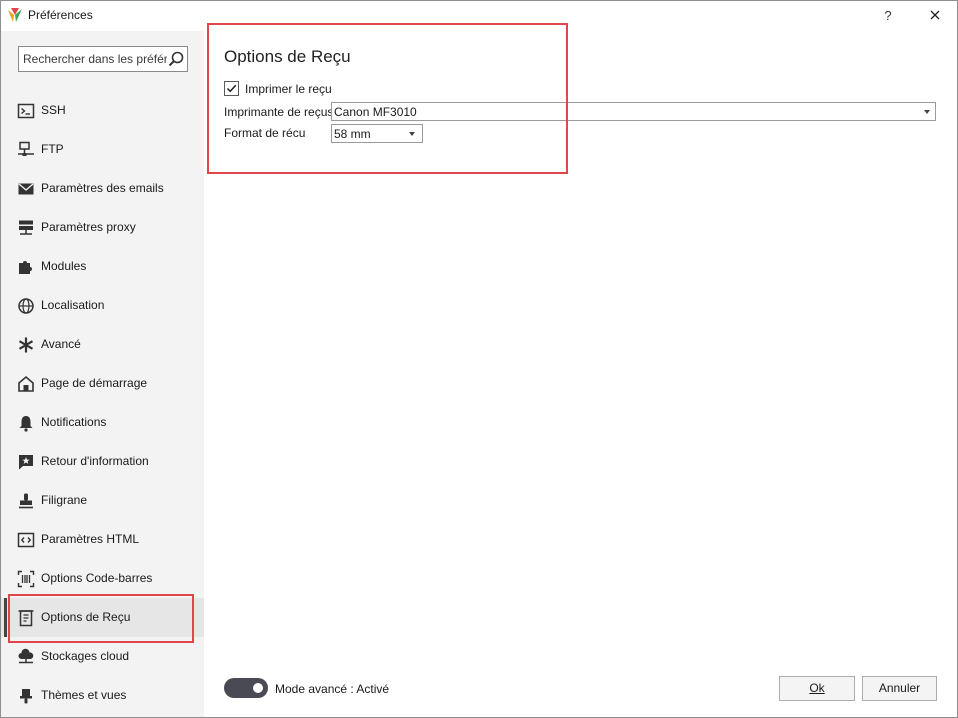  What do you see at coordinates (94, 59) in the screenshot?
I see `search-input` at bounding box center [94, 59].